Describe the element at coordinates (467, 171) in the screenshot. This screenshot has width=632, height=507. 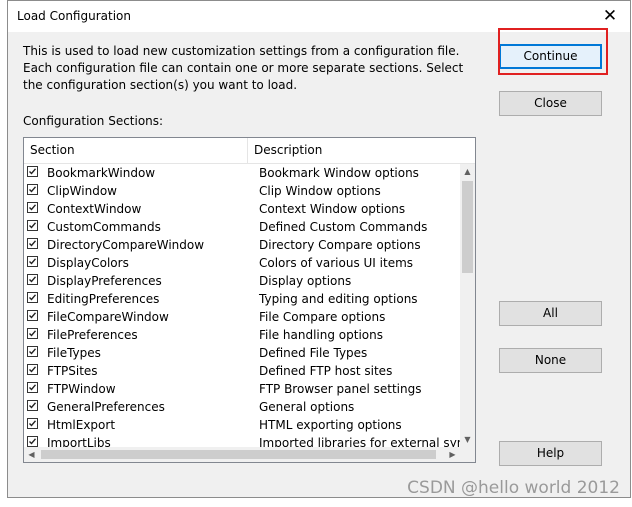
I see `scroll-up-icon: ▲` at that location.